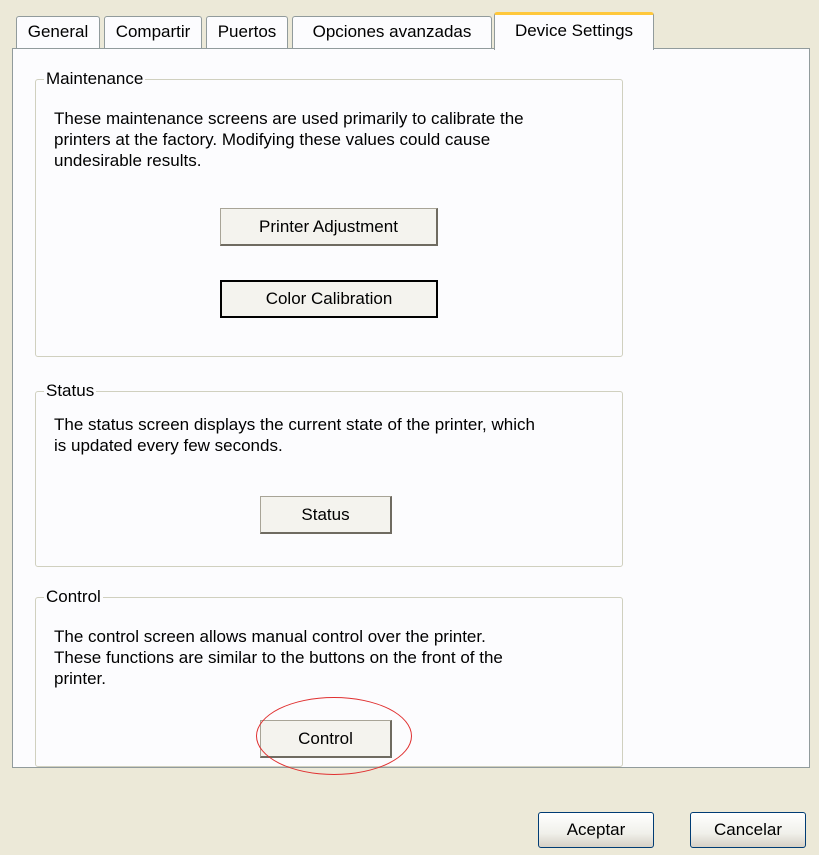  What do you see at coordinates (153, 32) in the screenshot?
I see `tab-compartir: Compartir` at bounding box center [153, 32].